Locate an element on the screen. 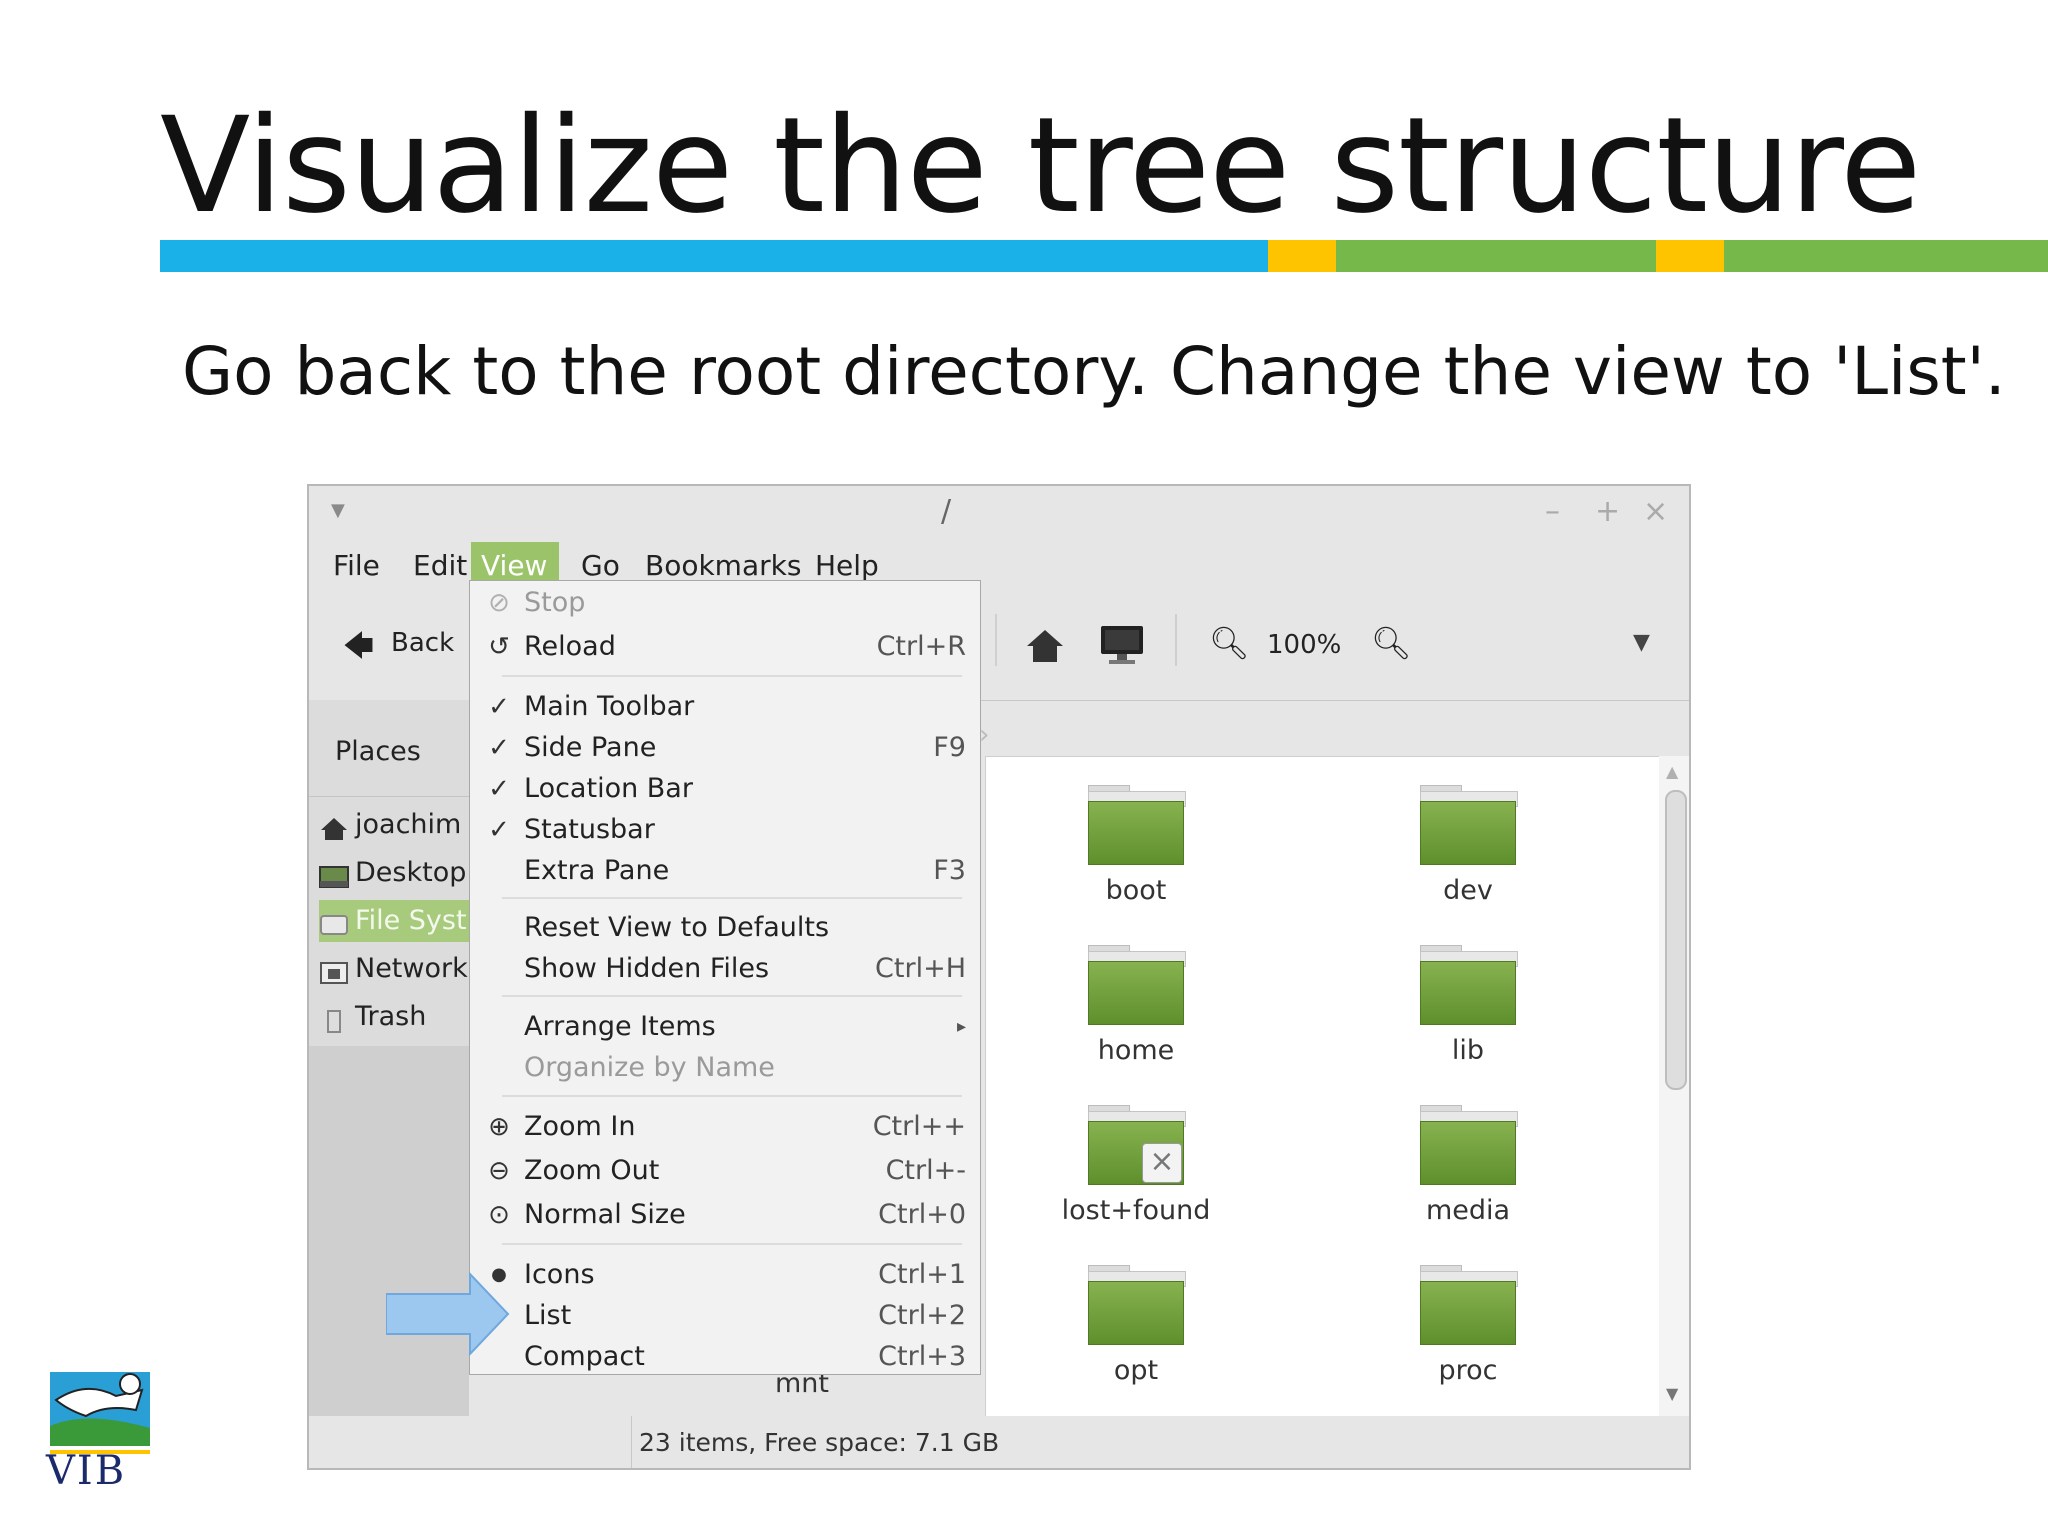 The width and height of the screenshot is (2048, 1536). folder-item: proc is located at coordinates (1468, 1325).